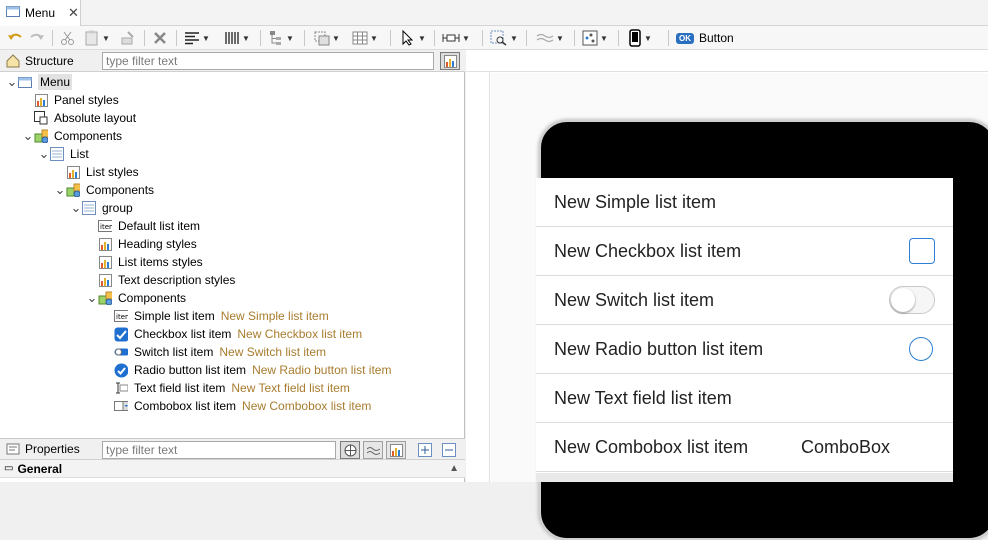  What do you see at coordinates (327, 38) in the screenshot?
I see `container-button: ▼` at bounding box center [327, 38].